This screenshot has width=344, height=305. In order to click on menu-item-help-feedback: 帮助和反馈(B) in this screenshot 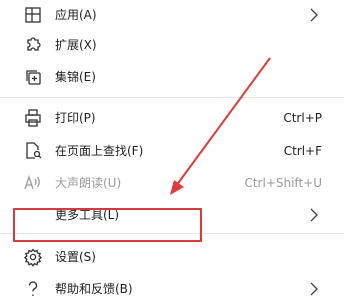, I will do `click(172, 289)`.